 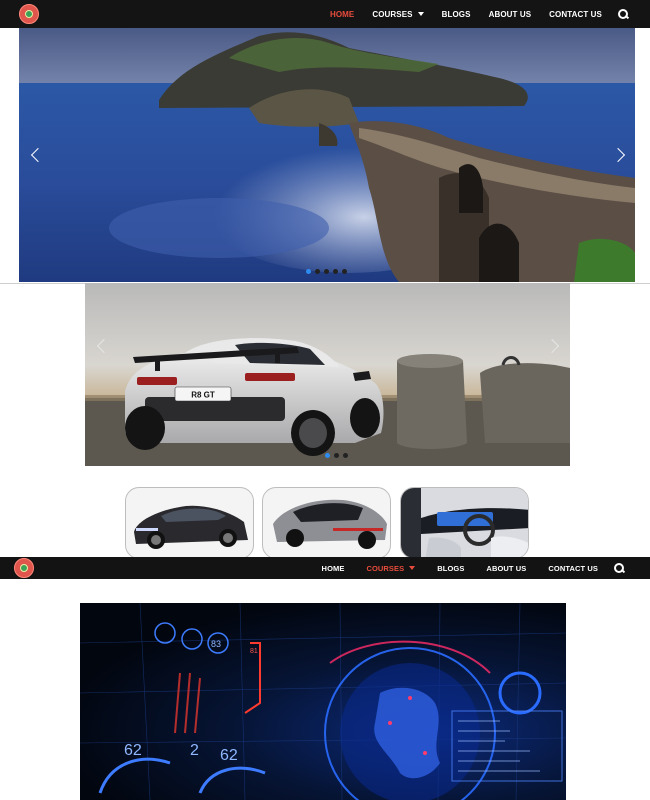 I want to click on sticky-menu: HOME COURSES BLOGS ABOUT US CONTACT US, so click(x=462, y=568).